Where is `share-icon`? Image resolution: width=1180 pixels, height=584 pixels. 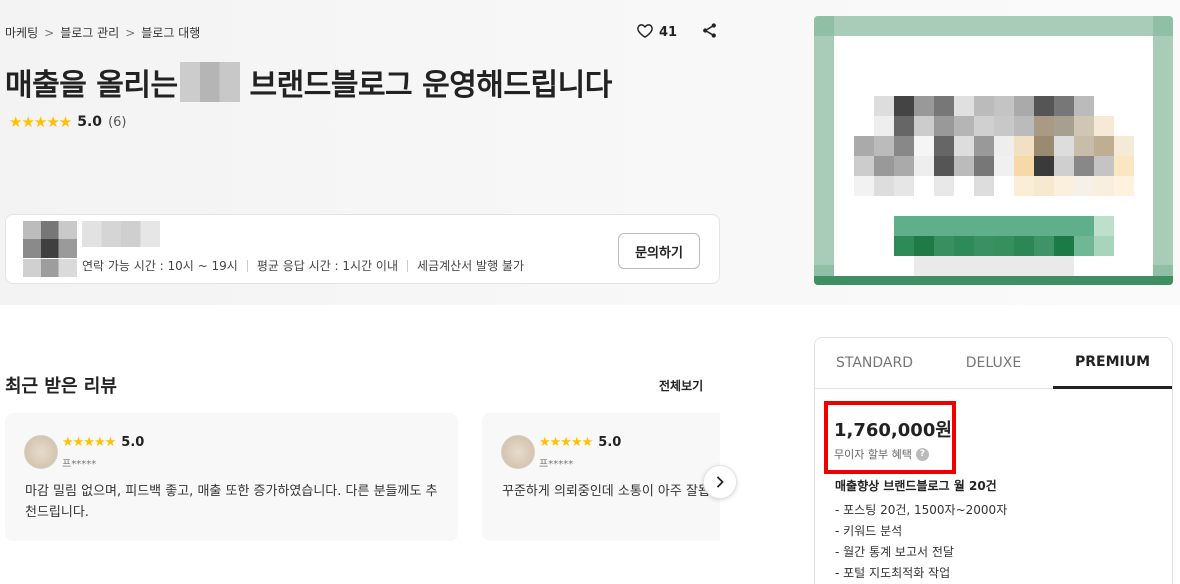 share-icon is located at coordinates (709, 32).